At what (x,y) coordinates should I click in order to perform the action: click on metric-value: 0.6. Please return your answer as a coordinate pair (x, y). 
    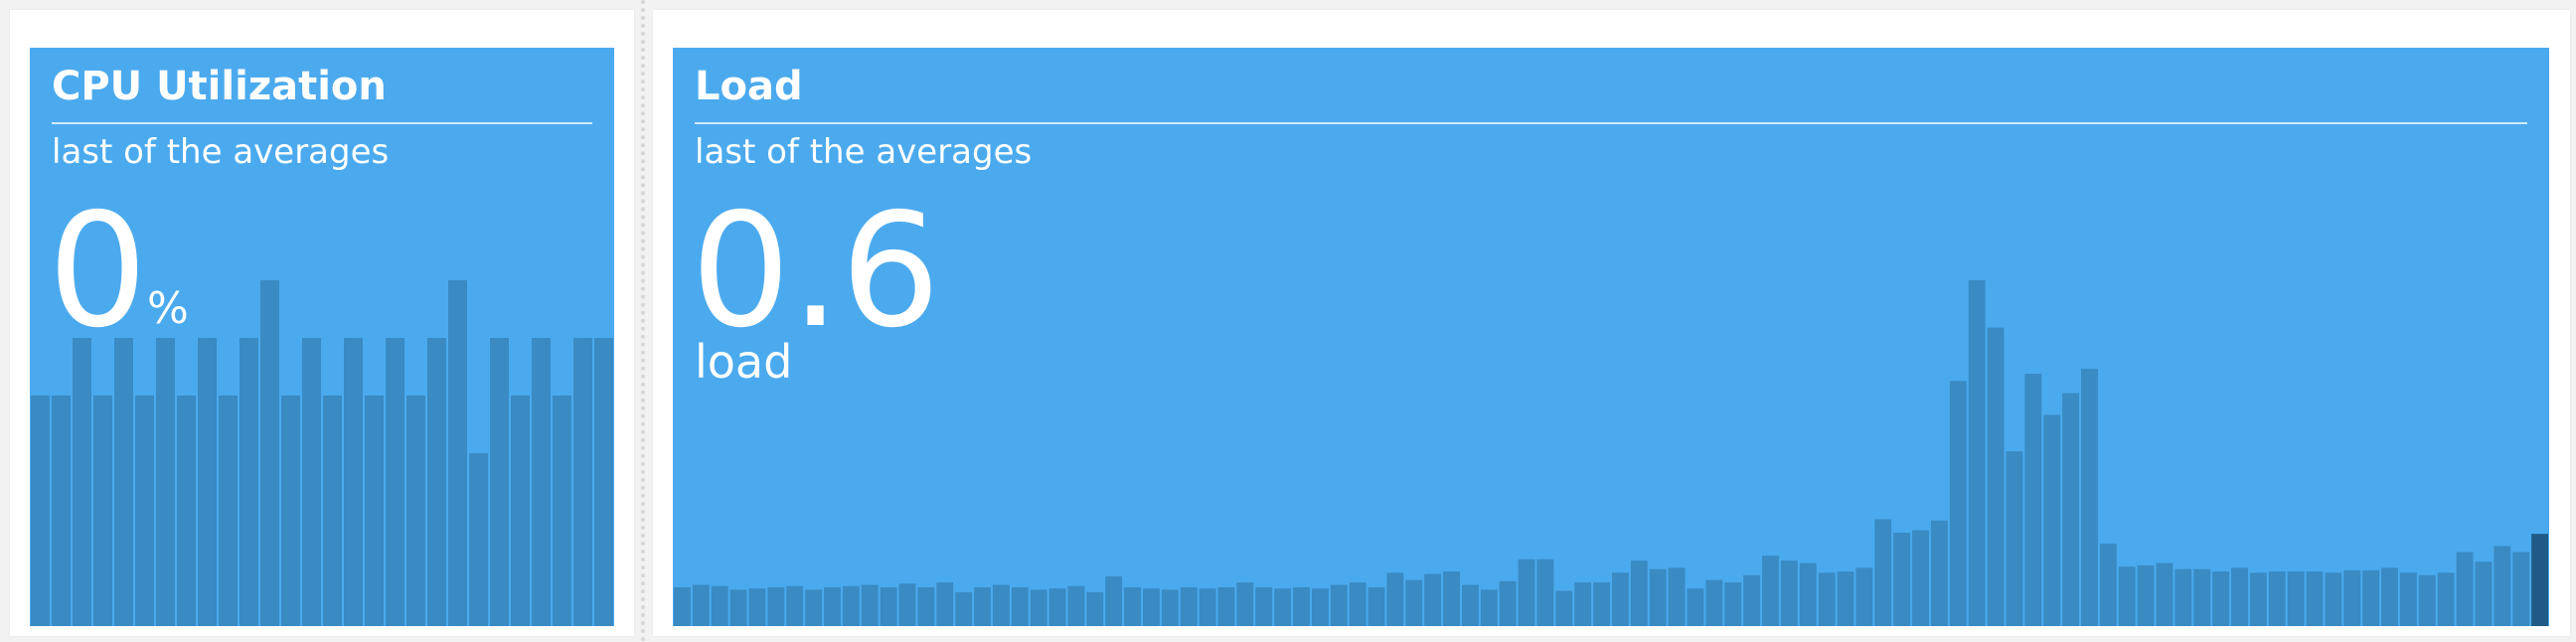
    Looking at the image, I should click on (816, 272).